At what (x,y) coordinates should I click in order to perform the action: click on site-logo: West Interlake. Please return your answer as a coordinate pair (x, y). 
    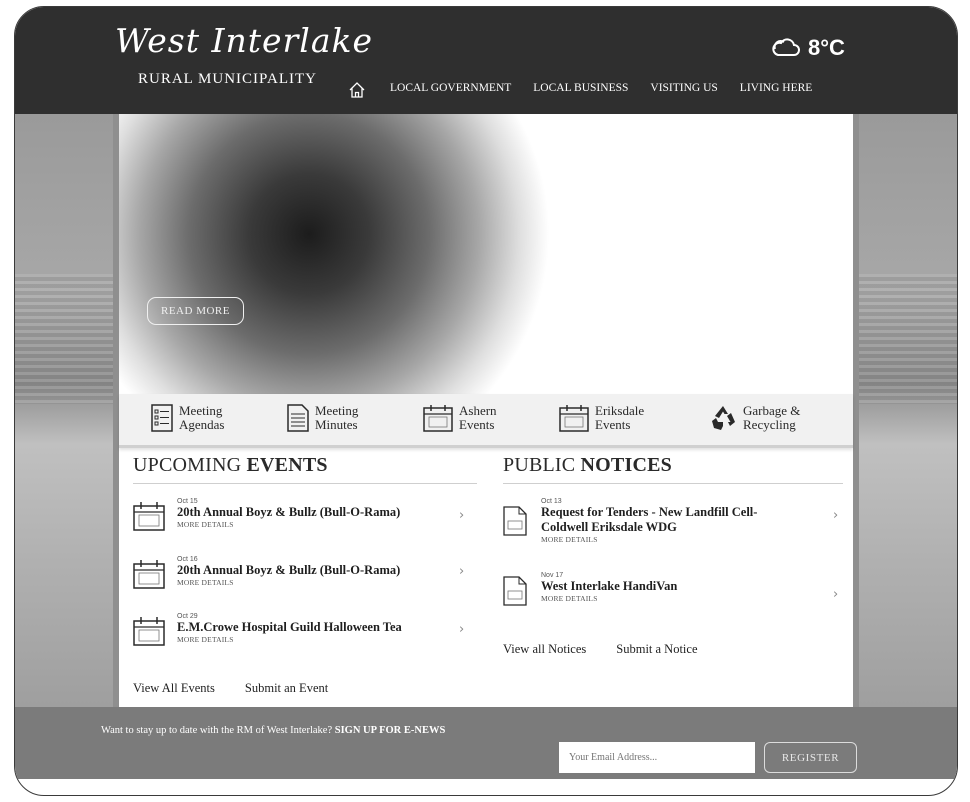
    Looking at the image, I should click on (244, 40).